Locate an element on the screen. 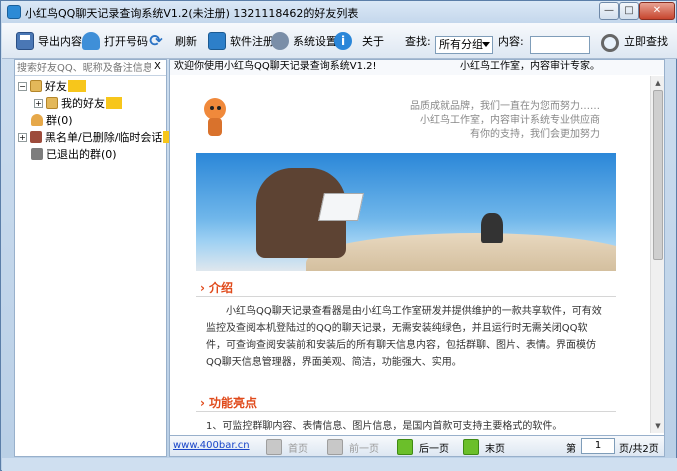 This screenshot has width=677, height=471. group-select: 所有分组 is located at coordinates (464, 45).